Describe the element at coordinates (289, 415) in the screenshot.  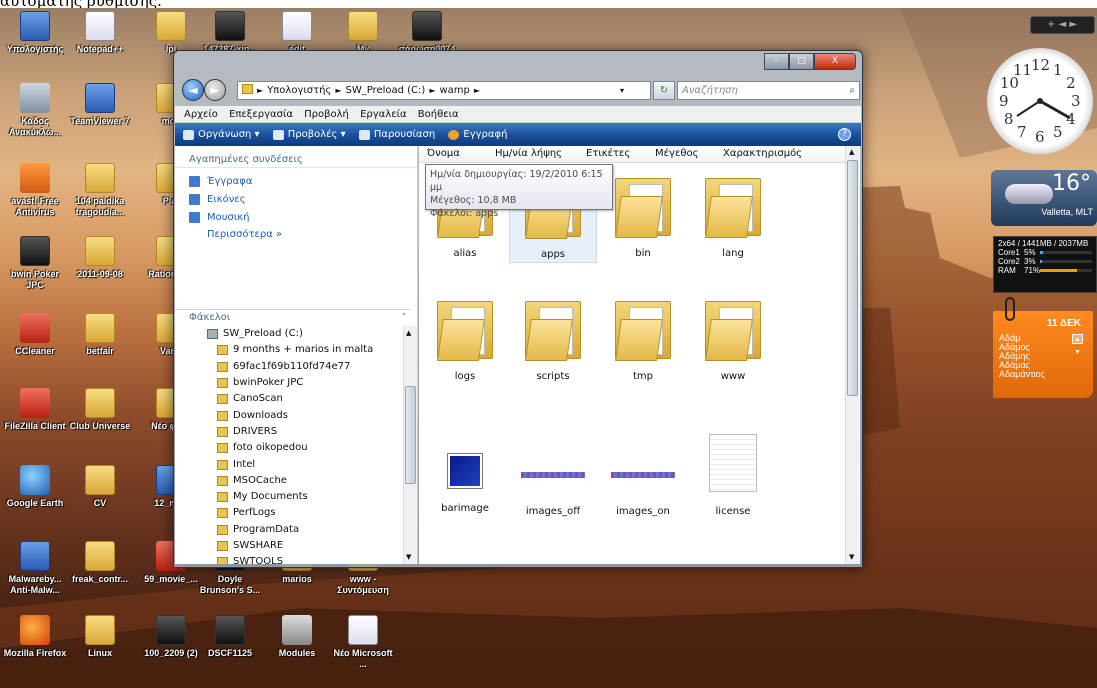
I see `tree-item: Downloads` at that location.